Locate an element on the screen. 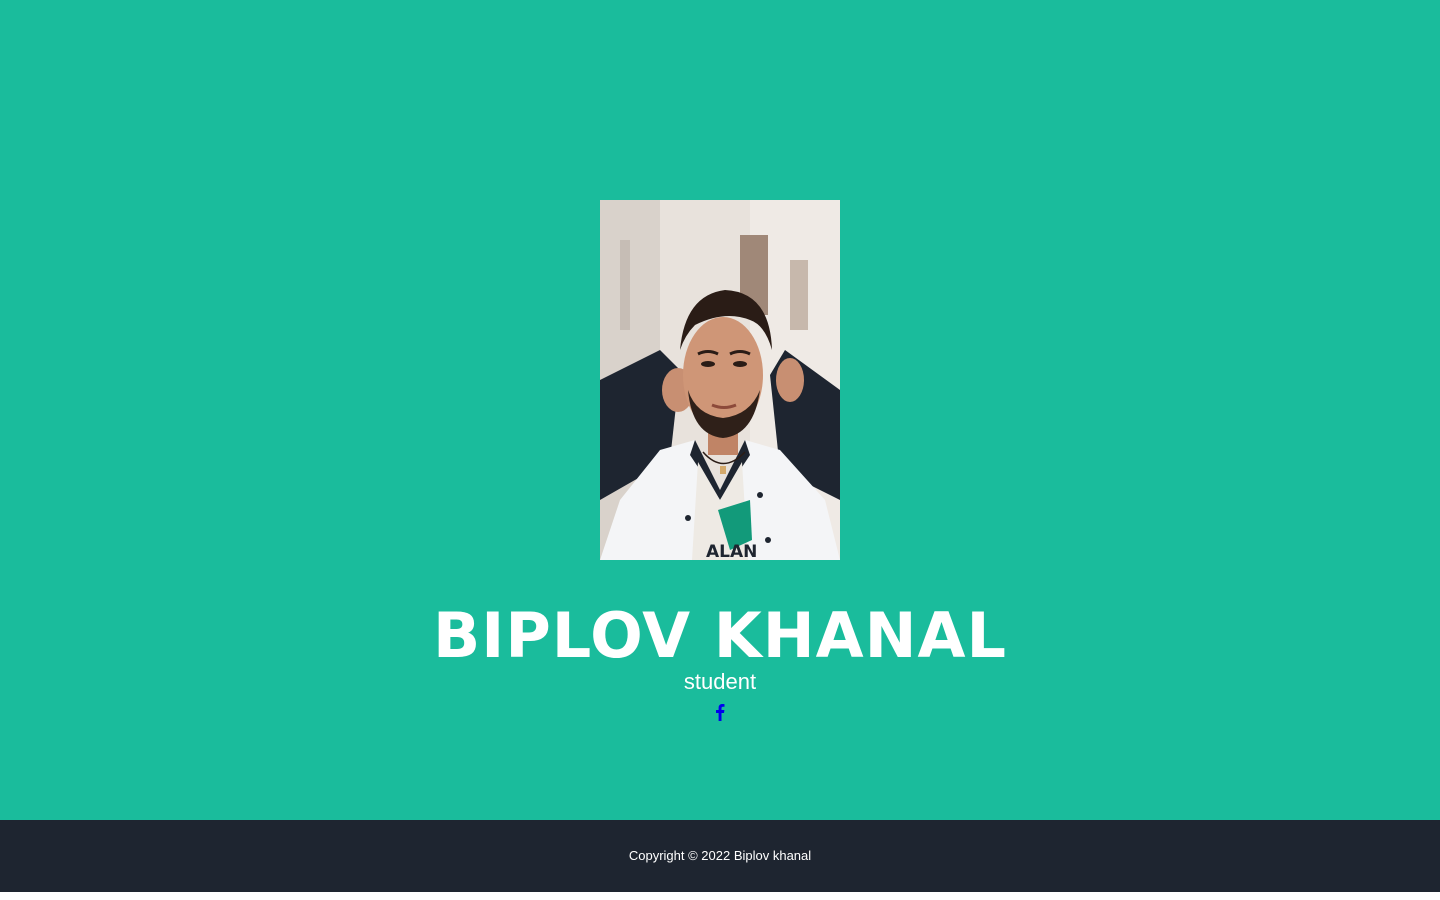  profile-photo: ALAN is located at coordinates (720, 380).